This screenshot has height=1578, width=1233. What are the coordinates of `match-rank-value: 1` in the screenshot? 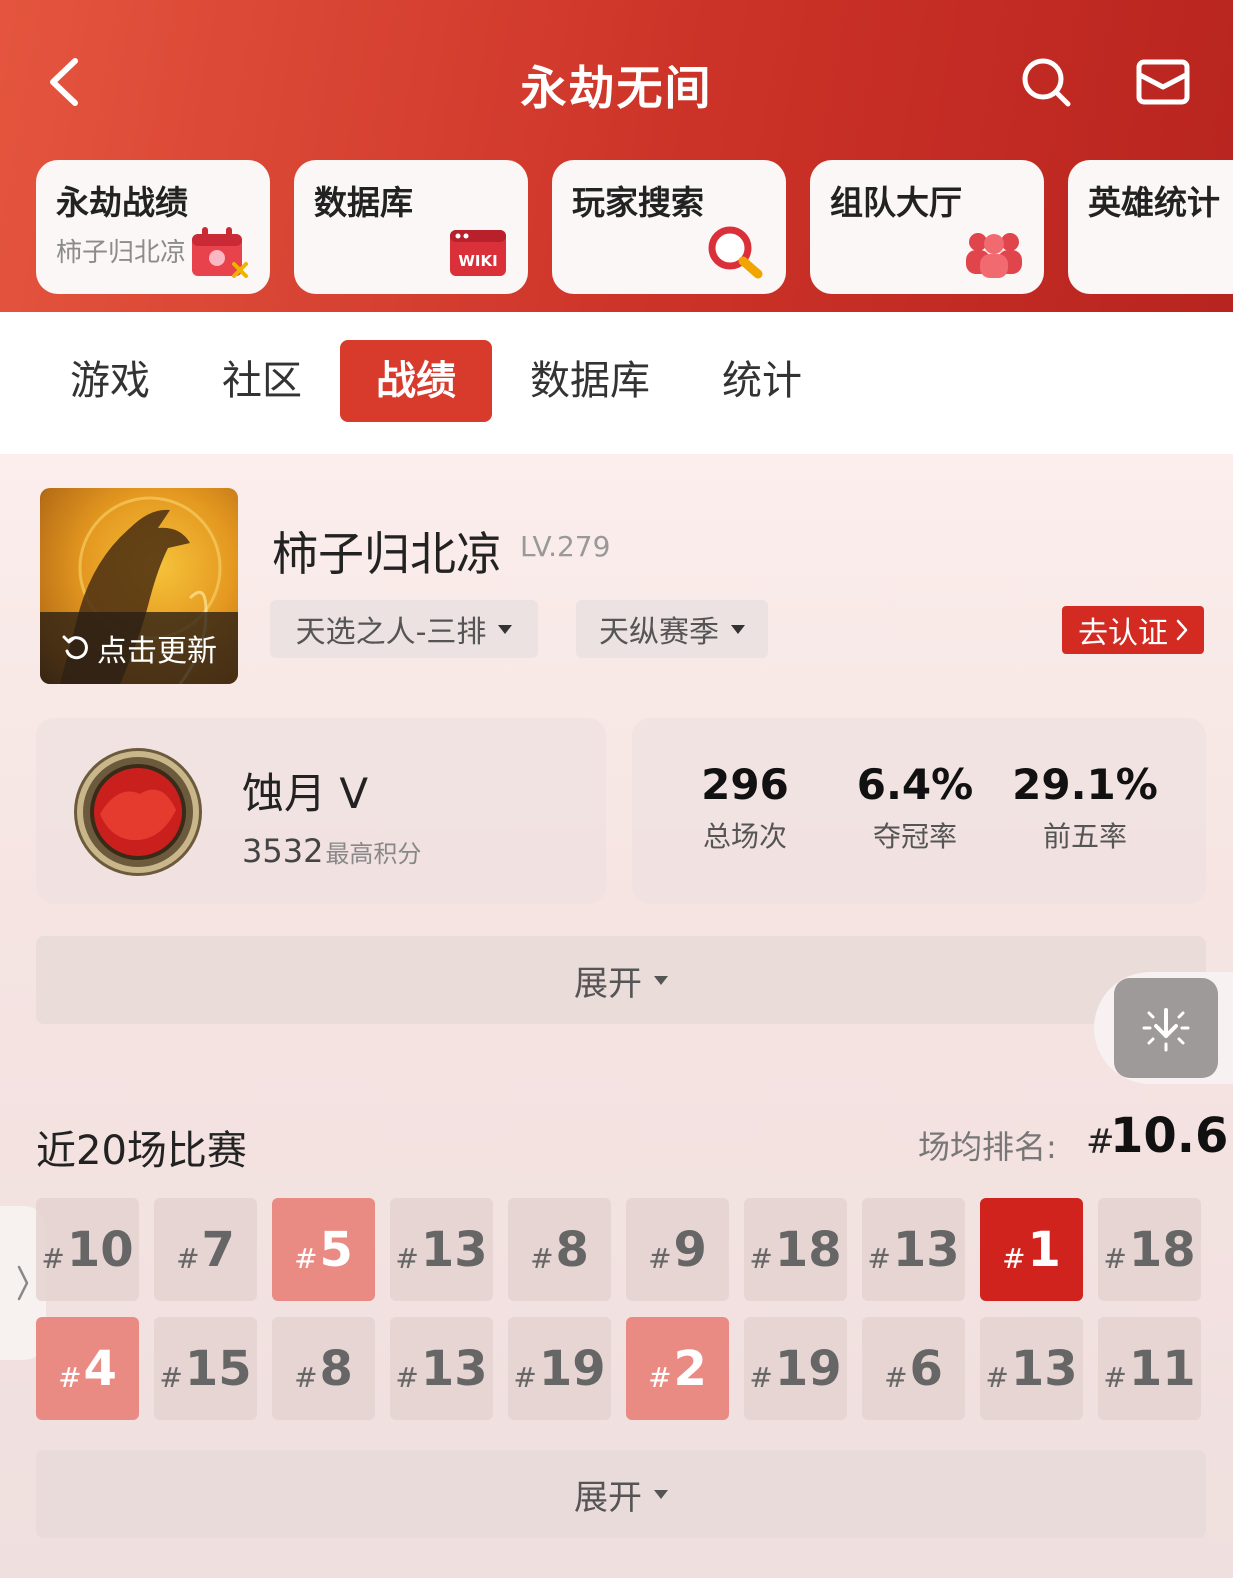 It's located at (1044, 1249).